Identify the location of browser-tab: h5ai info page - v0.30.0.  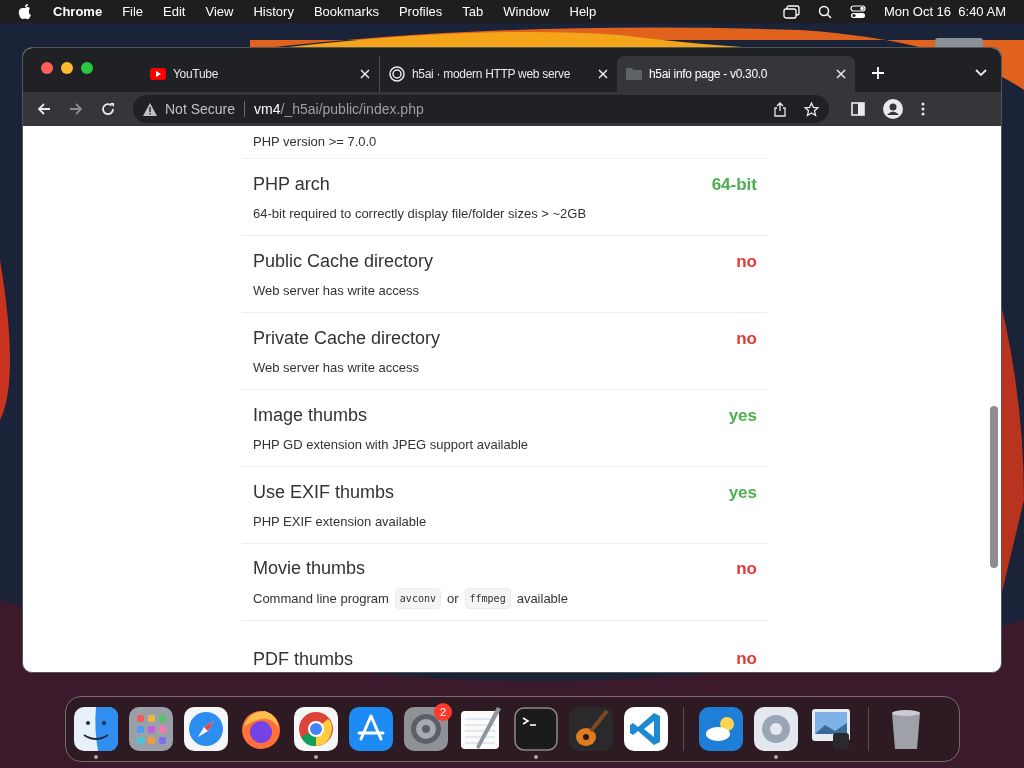
(736, 74).